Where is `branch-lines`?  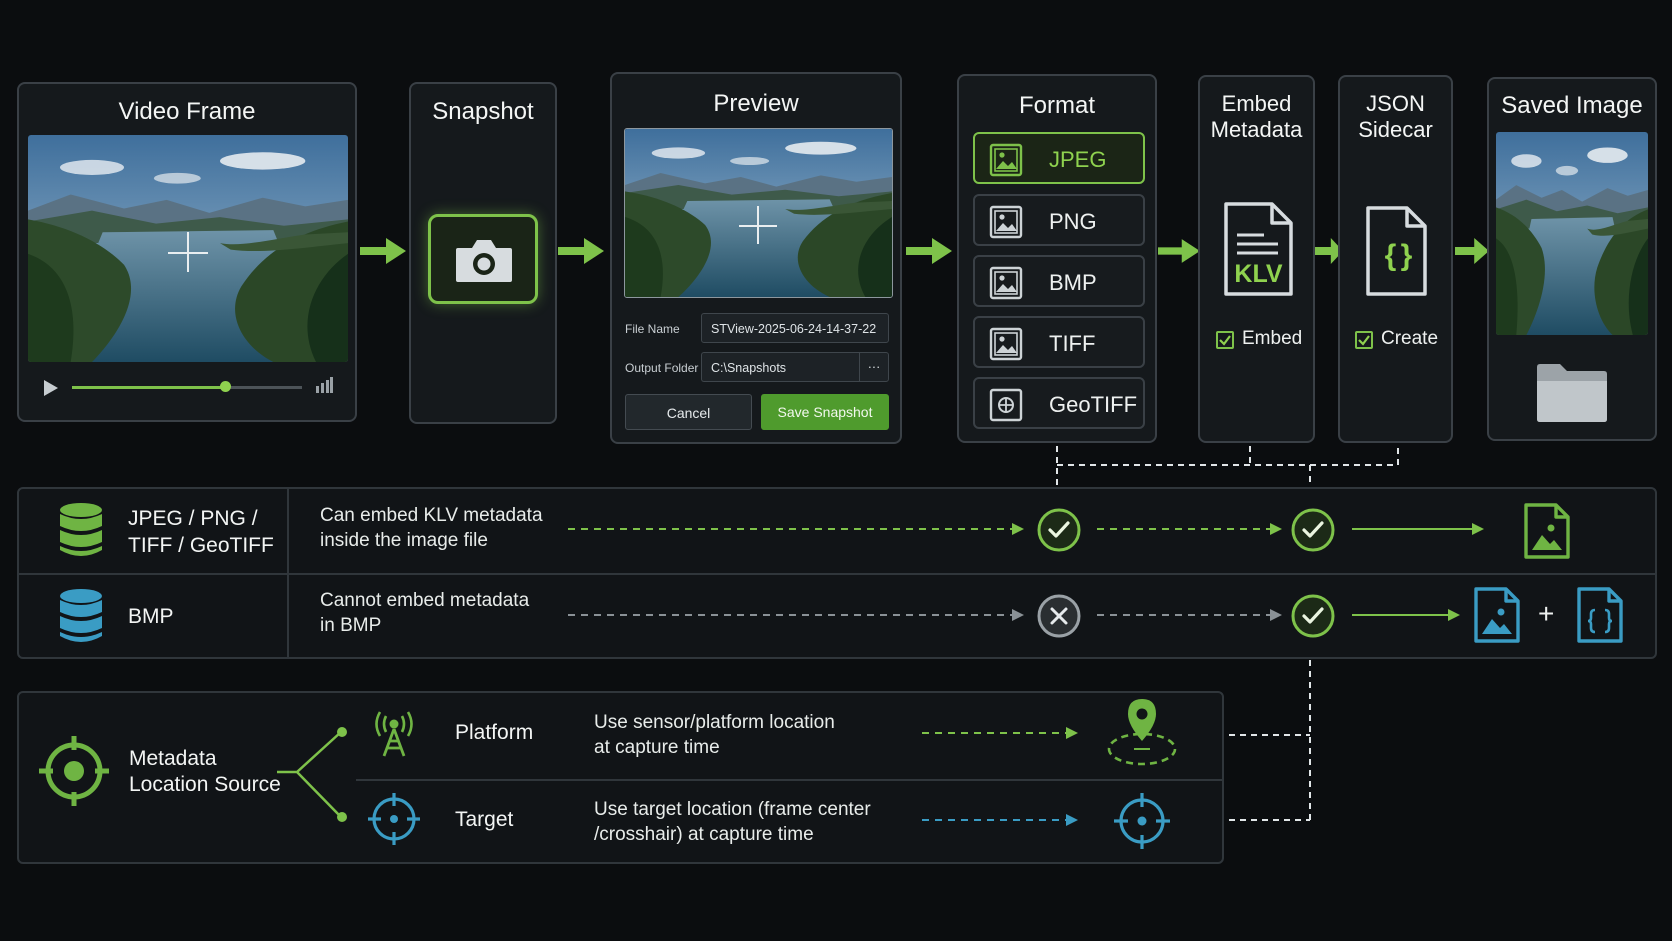
branch-lines is located at coordinates (312, 774).